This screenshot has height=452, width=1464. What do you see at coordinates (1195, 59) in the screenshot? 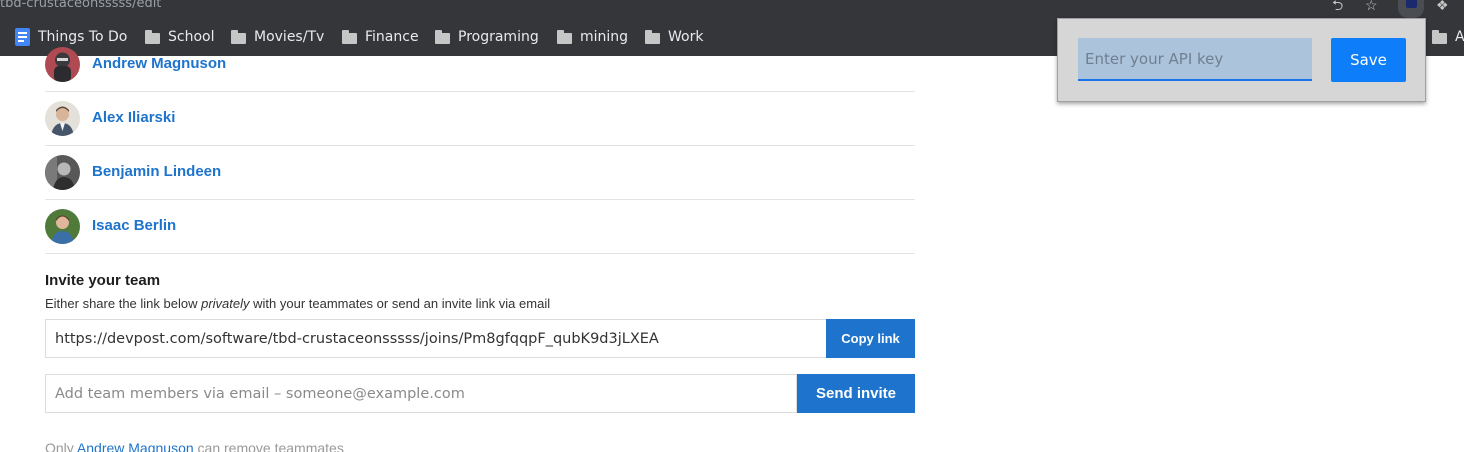
I see `api-key-input` at bounding box center [1195, 59].